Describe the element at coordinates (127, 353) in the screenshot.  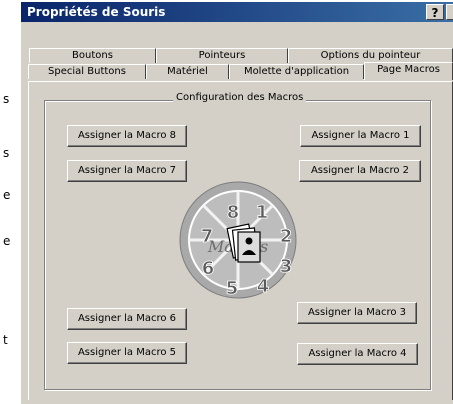
I see `assign-macro-5-button: Assigner la Macro 5` at that location.